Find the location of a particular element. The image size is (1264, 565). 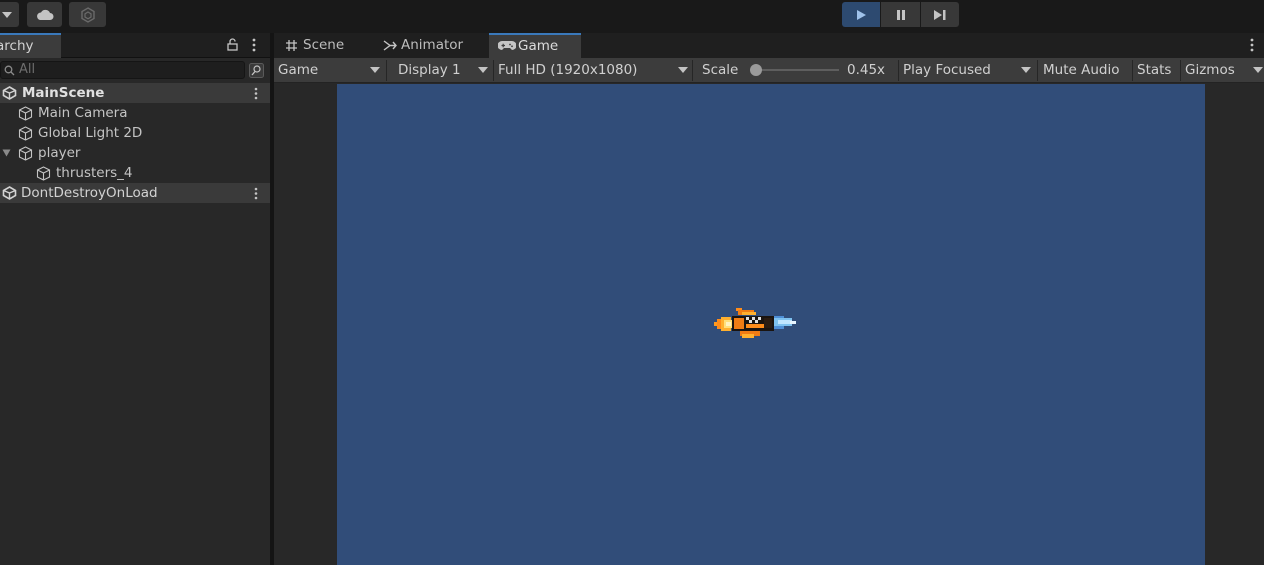

mute-audio-label: Mute Audio is located at coordinates (1081, 70).